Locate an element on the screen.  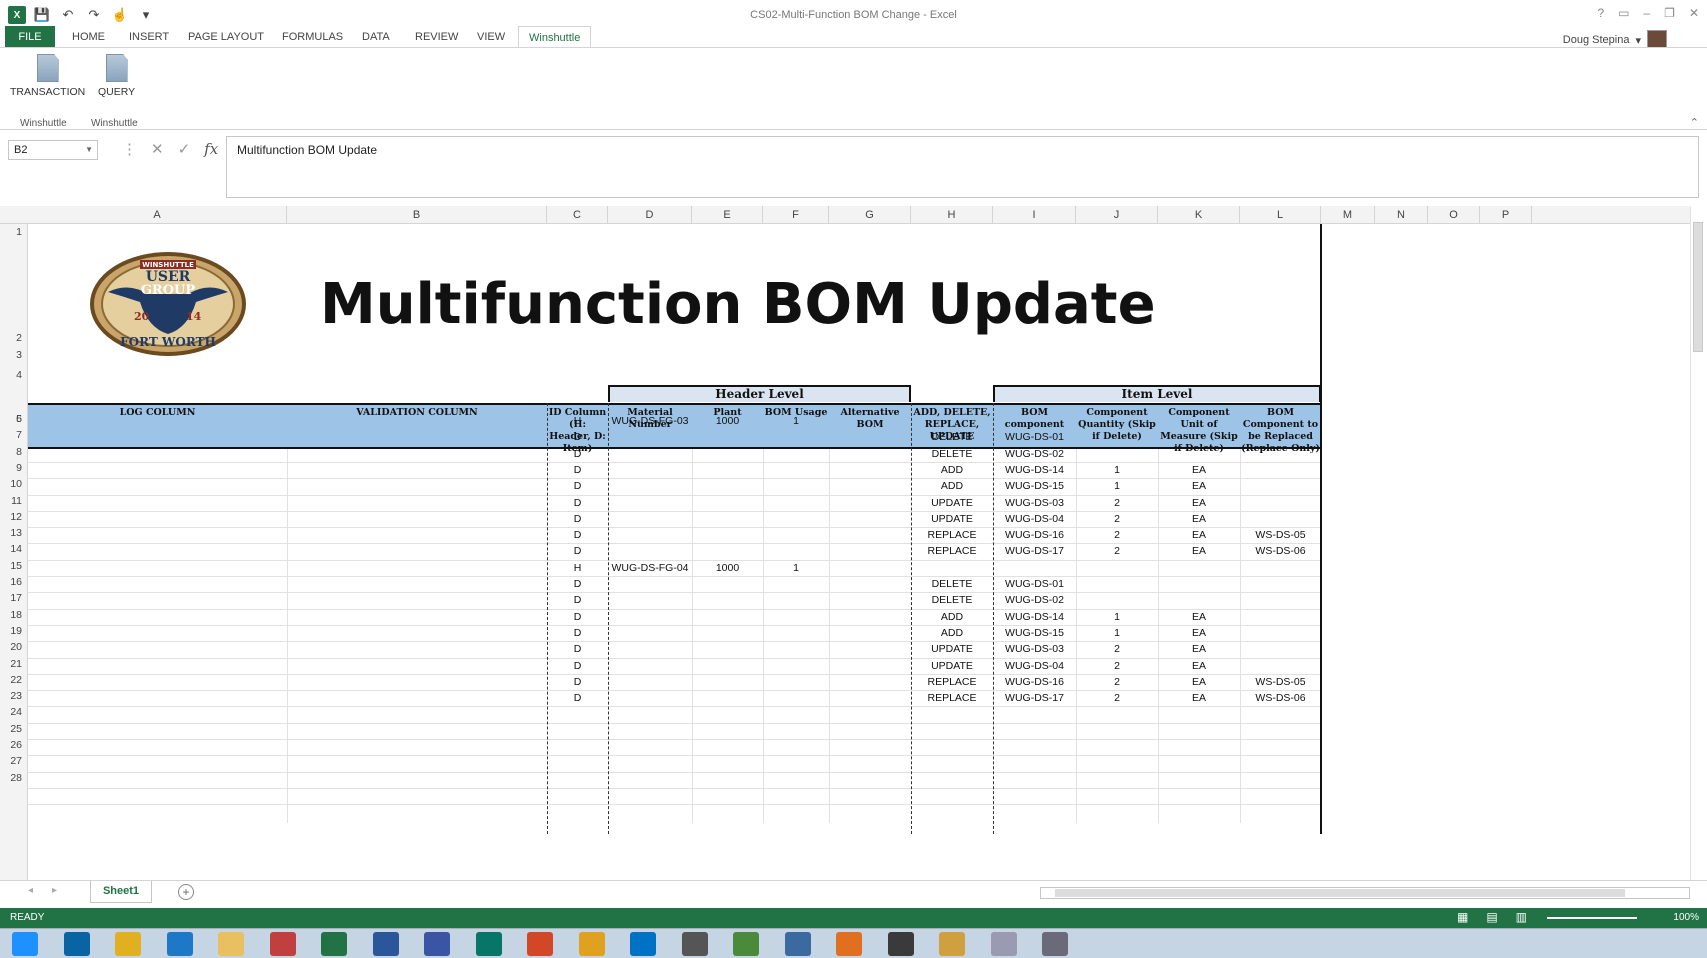
row-header: 22 is located at coordinates (14, 680).